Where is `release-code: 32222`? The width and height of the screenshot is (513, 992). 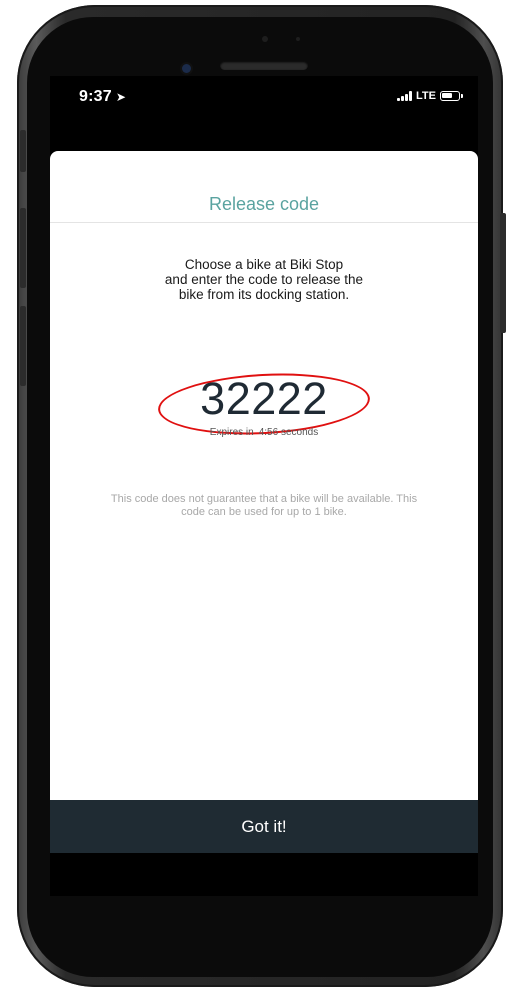 release-code: 32222 is located at coordinates (264, 404).